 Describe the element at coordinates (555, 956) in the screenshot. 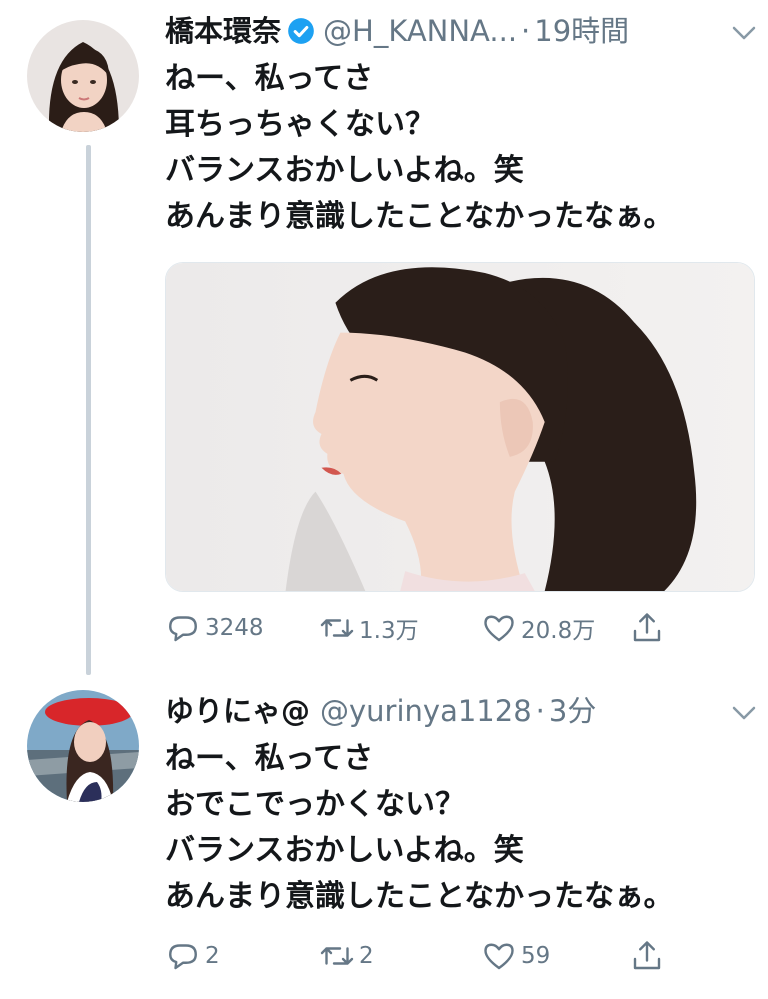

I see `like-button: 59` at that location.